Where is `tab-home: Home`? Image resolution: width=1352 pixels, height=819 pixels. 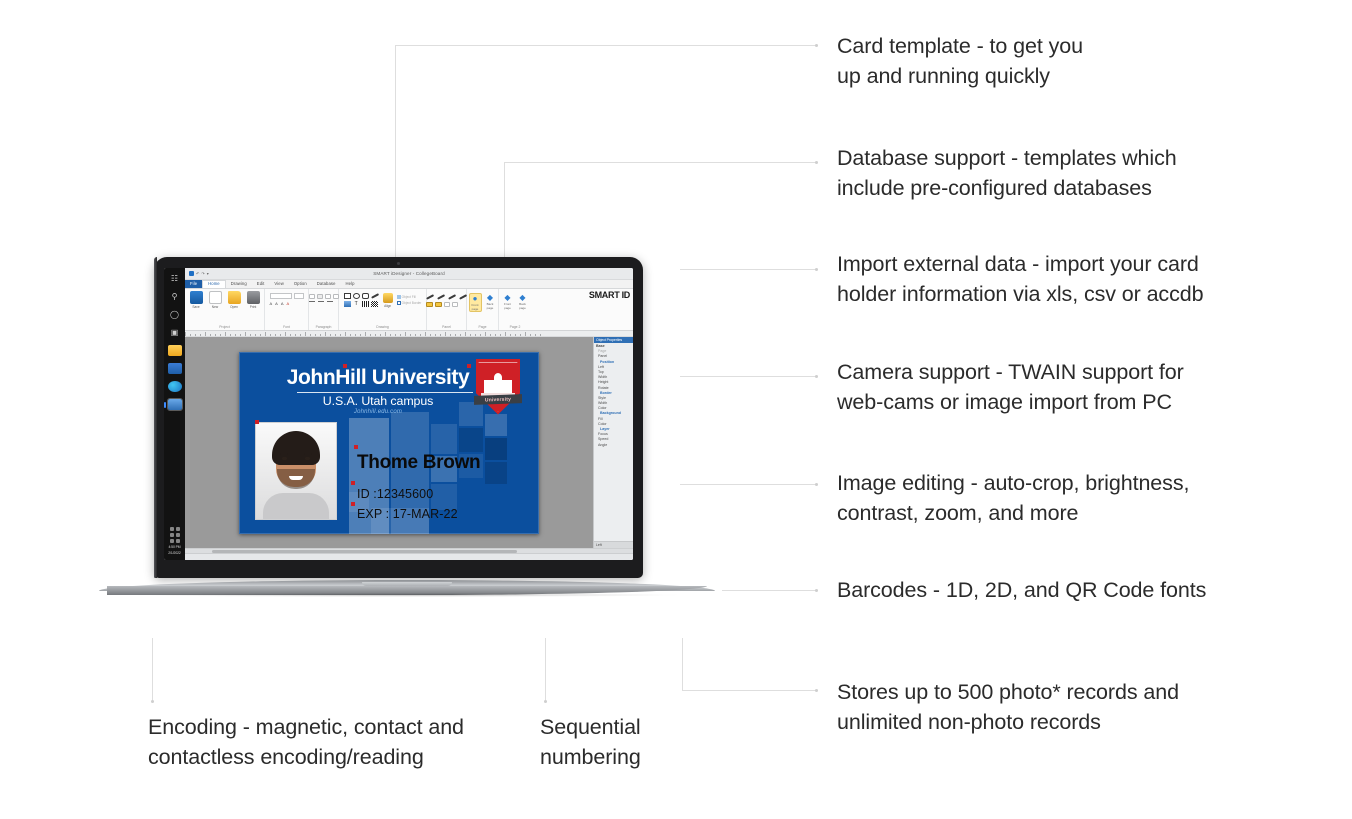 tab-home: Home is located at coordinates (214, 284).